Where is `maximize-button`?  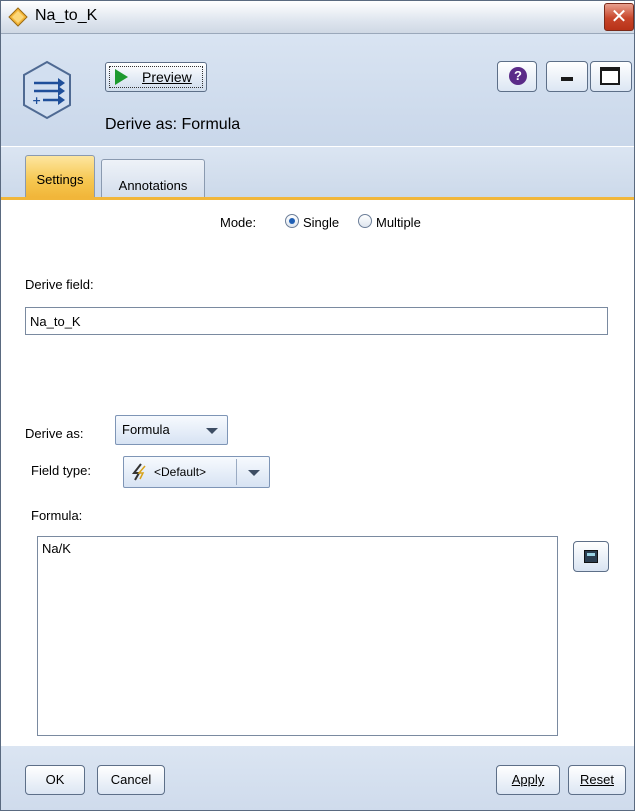 maximize-button is located at coordinates (611, 76).